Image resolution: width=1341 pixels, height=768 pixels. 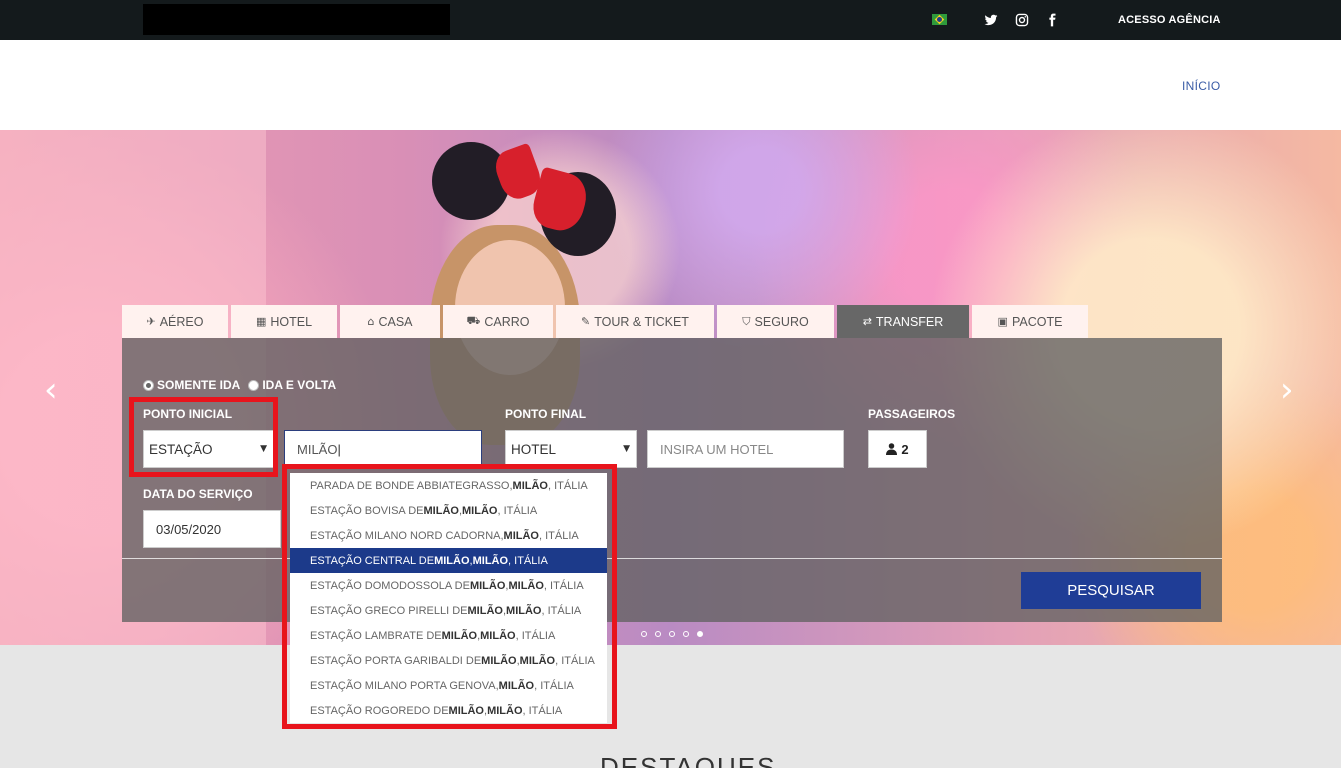 What do you see at coordinates (939, 19) in the screenshot?
I see `brazil-flag-icon` at bounding box center [939, 19].